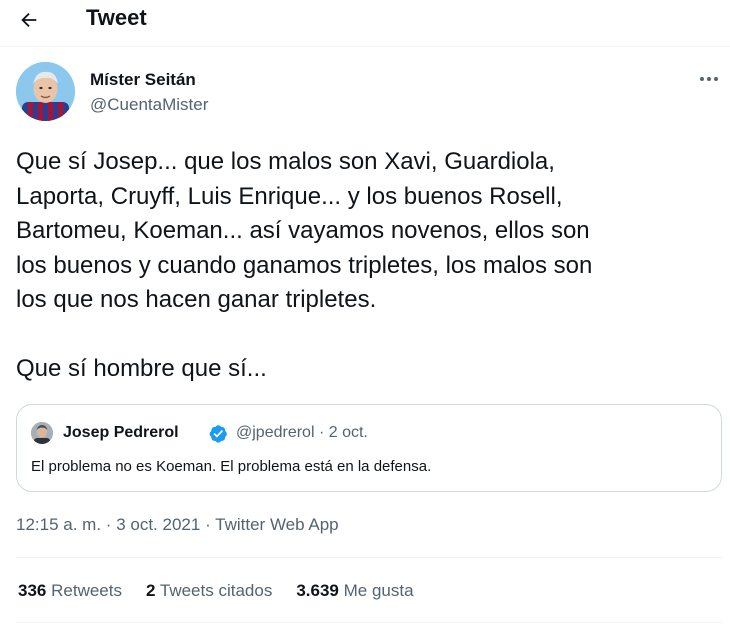 This screenshot has width=730, height=627. Describe the element at coordinates (116, 17) in the screenshot. I see `page-title: Tweet` at that location.